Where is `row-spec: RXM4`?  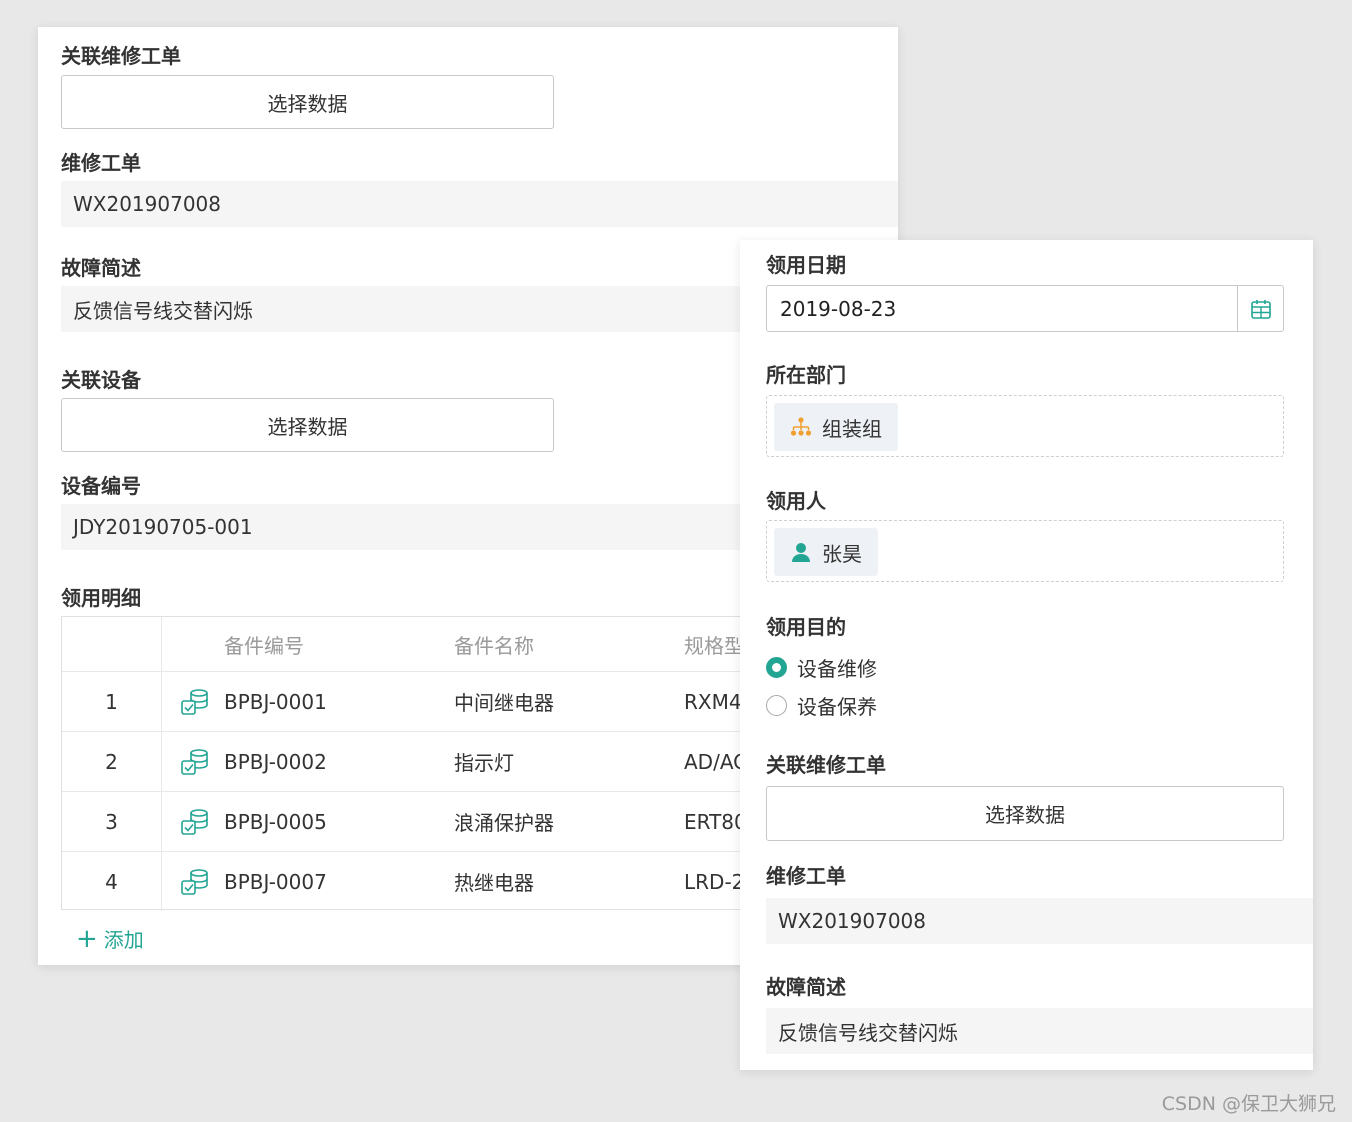
row-spec: RXM4 is located at coordinates (713, 701).